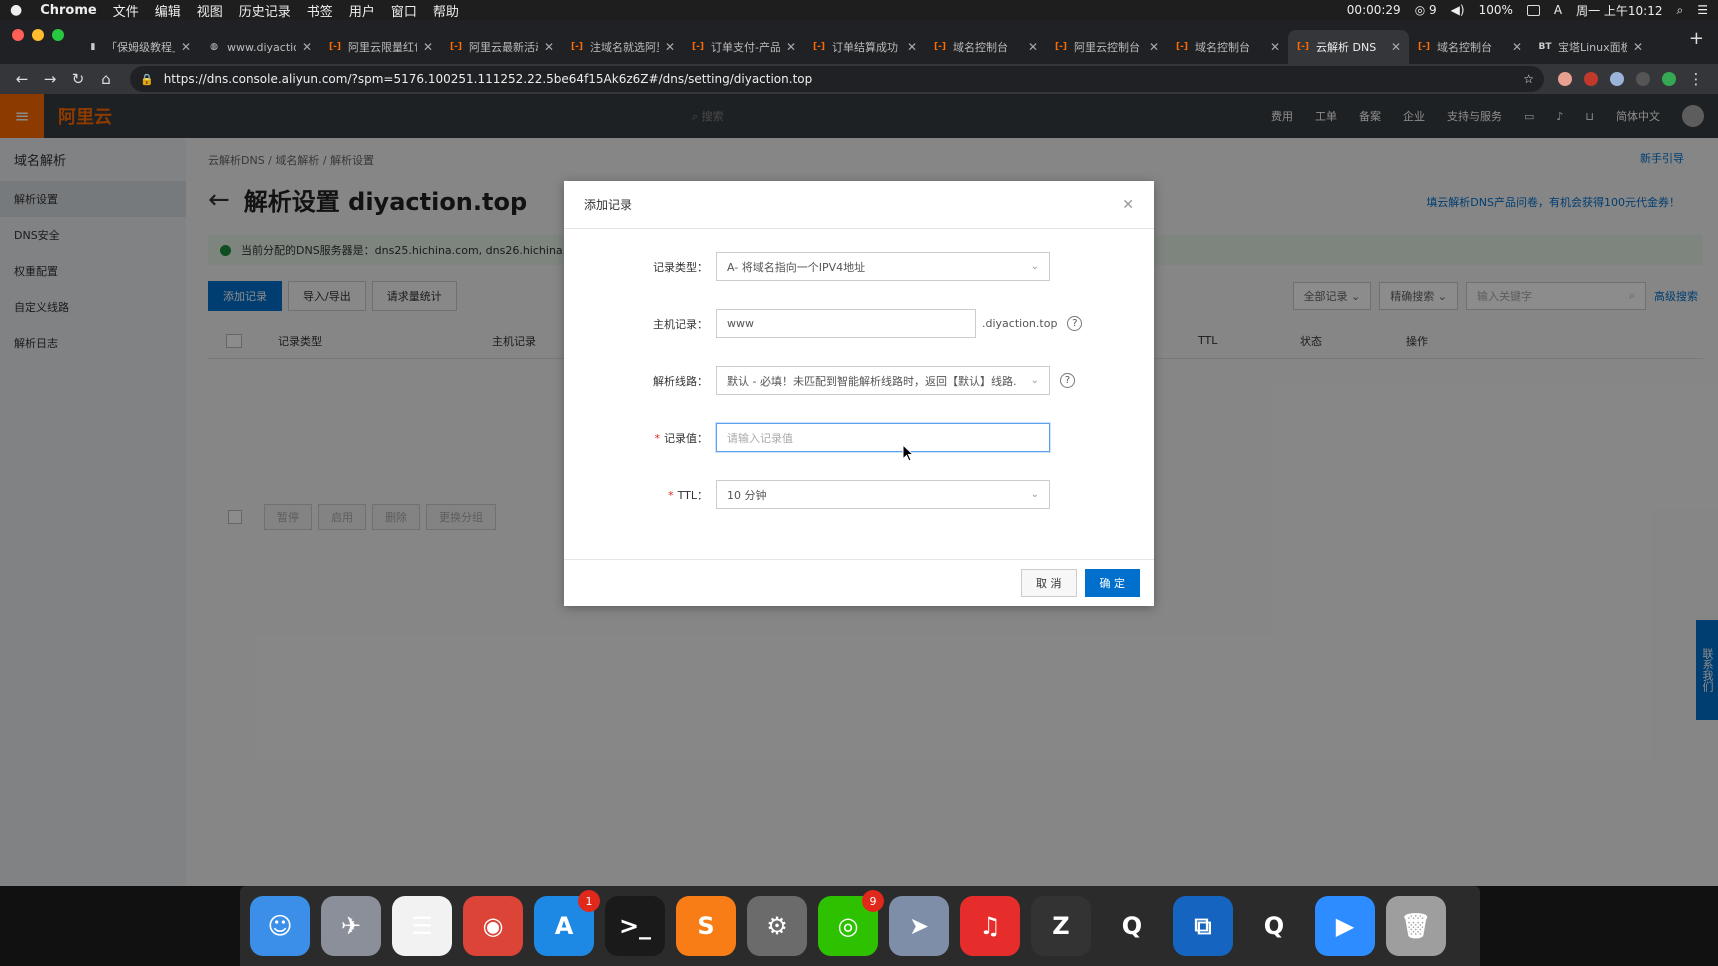  I want to click on browser-tab: [-] 订单结算成功 ✕, so click(864, 47).